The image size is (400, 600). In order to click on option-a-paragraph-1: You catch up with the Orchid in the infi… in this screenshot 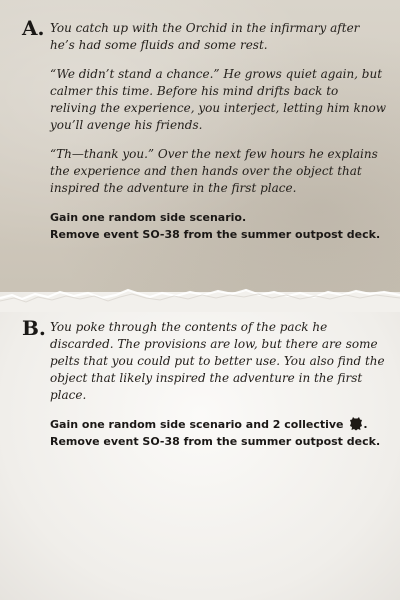, I will do `click(205, 36)`.